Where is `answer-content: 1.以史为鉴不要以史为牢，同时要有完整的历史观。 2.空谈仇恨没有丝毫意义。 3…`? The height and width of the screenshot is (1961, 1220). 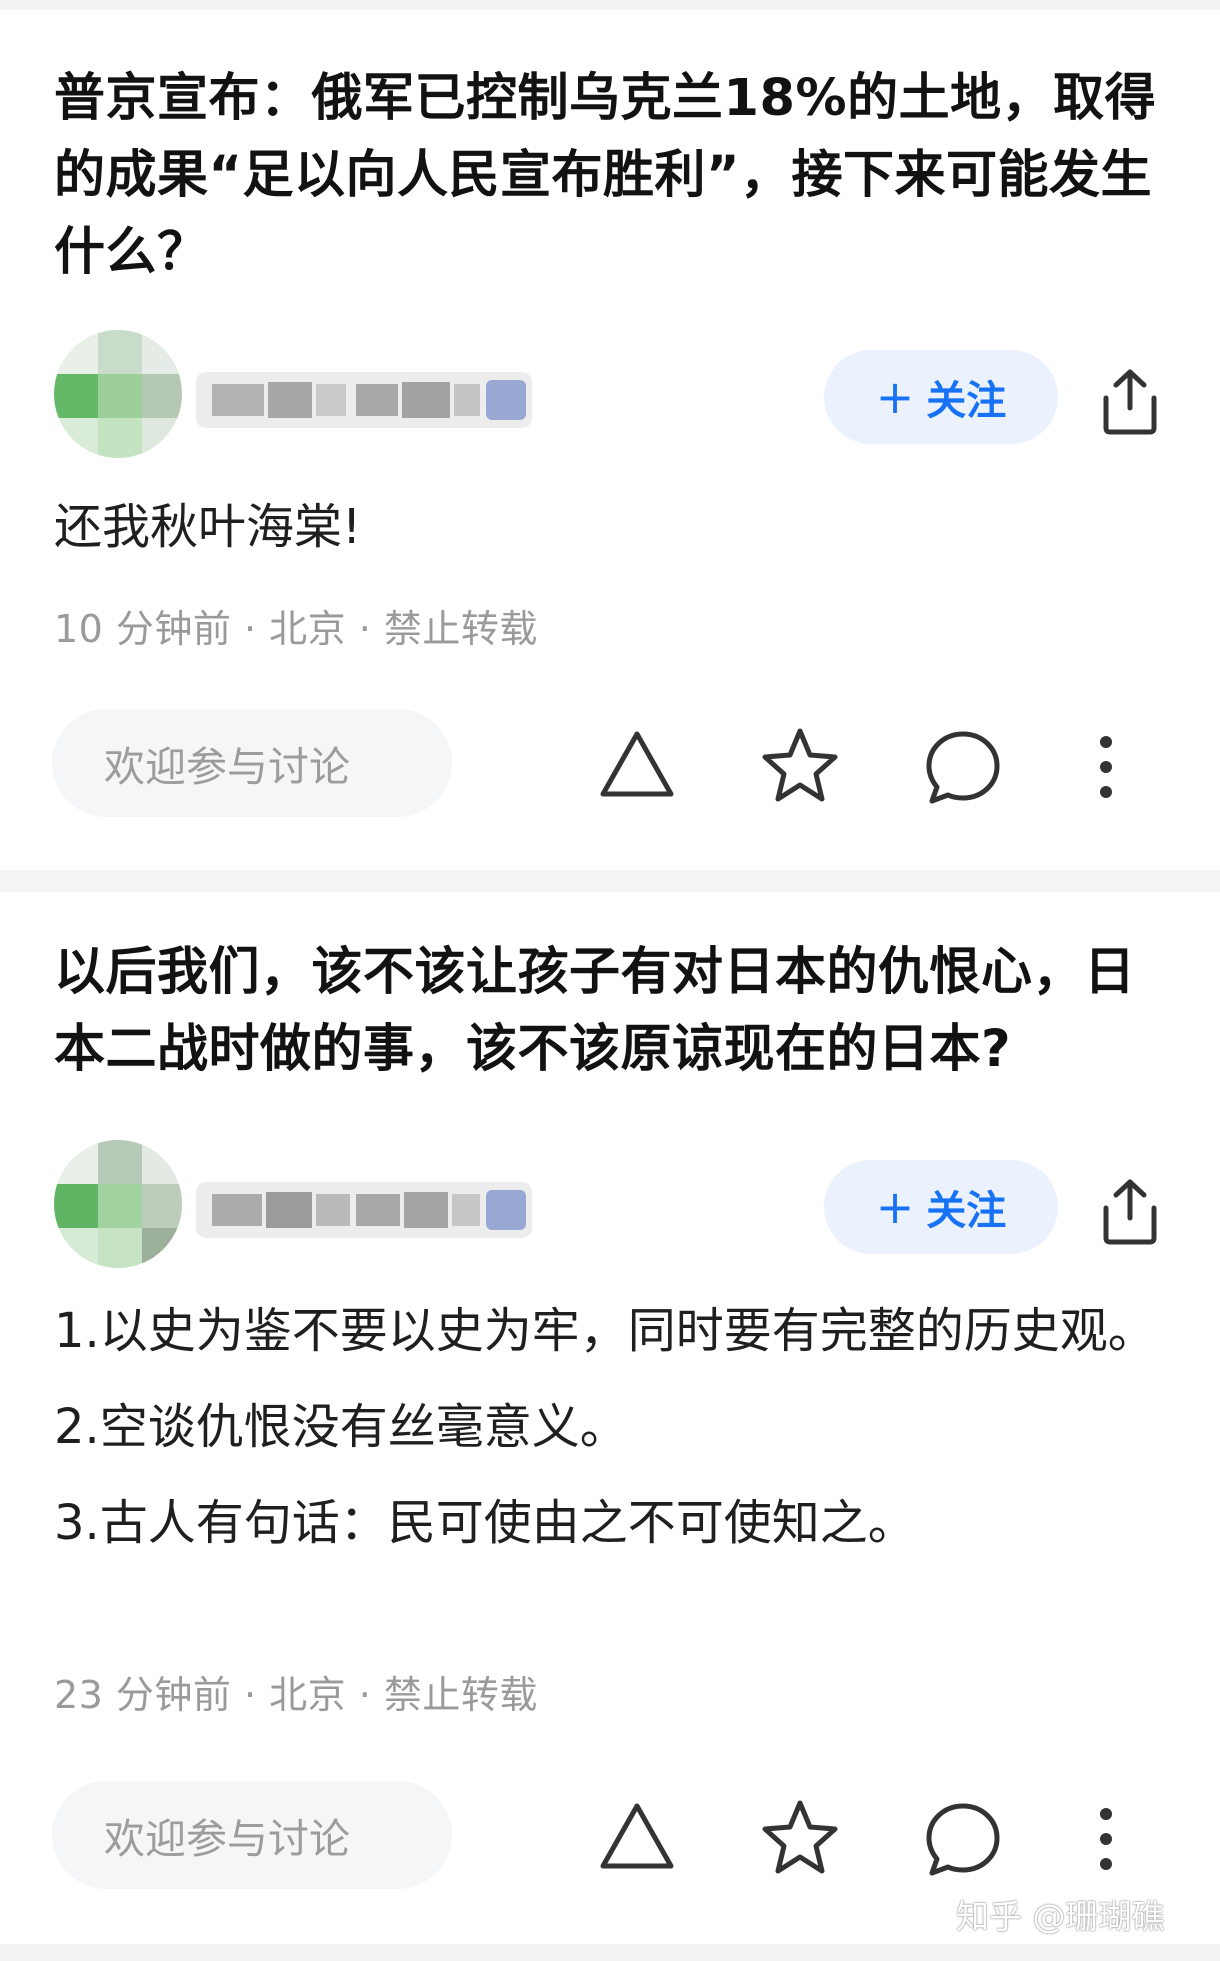
answer-content: 1.以史为鉴不要以史为牢，同时要有完整的历史观。 2.空谈仇恨没有丝毫意义。 3… is located at coordinates (609, 1436).